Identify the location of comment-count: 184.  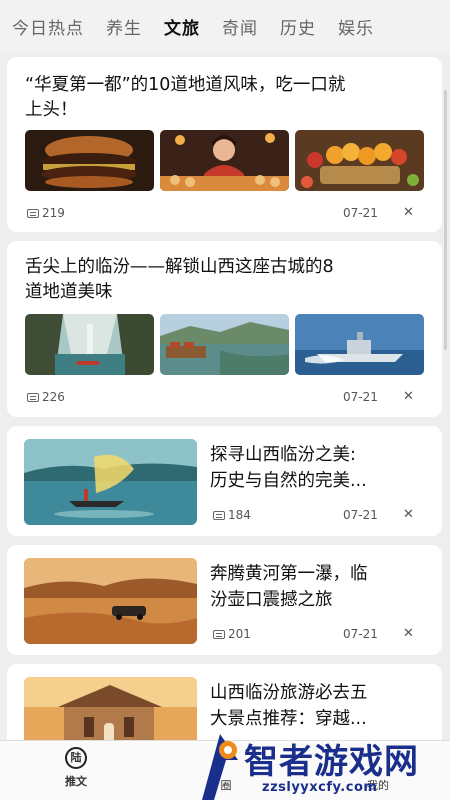
(232, 515).